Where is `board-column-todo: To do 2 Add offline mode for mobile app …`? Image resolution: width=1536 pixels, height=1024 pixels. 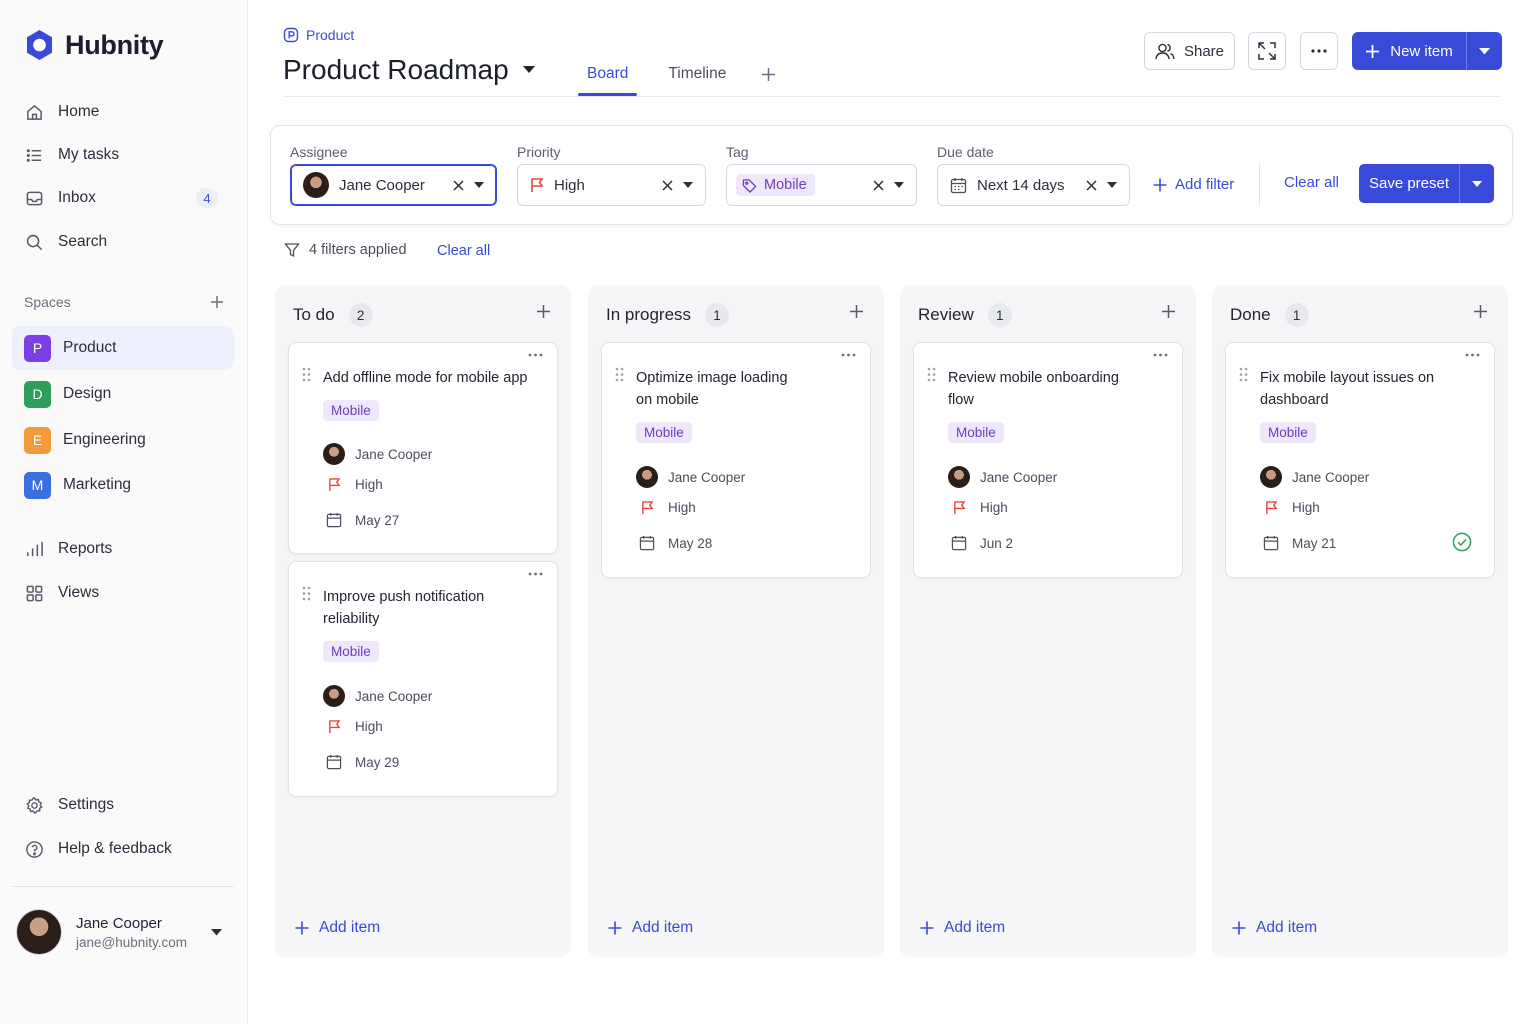 board-column-todo: To do 2 Add offline mode for mobile app … is located at coordinates (423, 621).